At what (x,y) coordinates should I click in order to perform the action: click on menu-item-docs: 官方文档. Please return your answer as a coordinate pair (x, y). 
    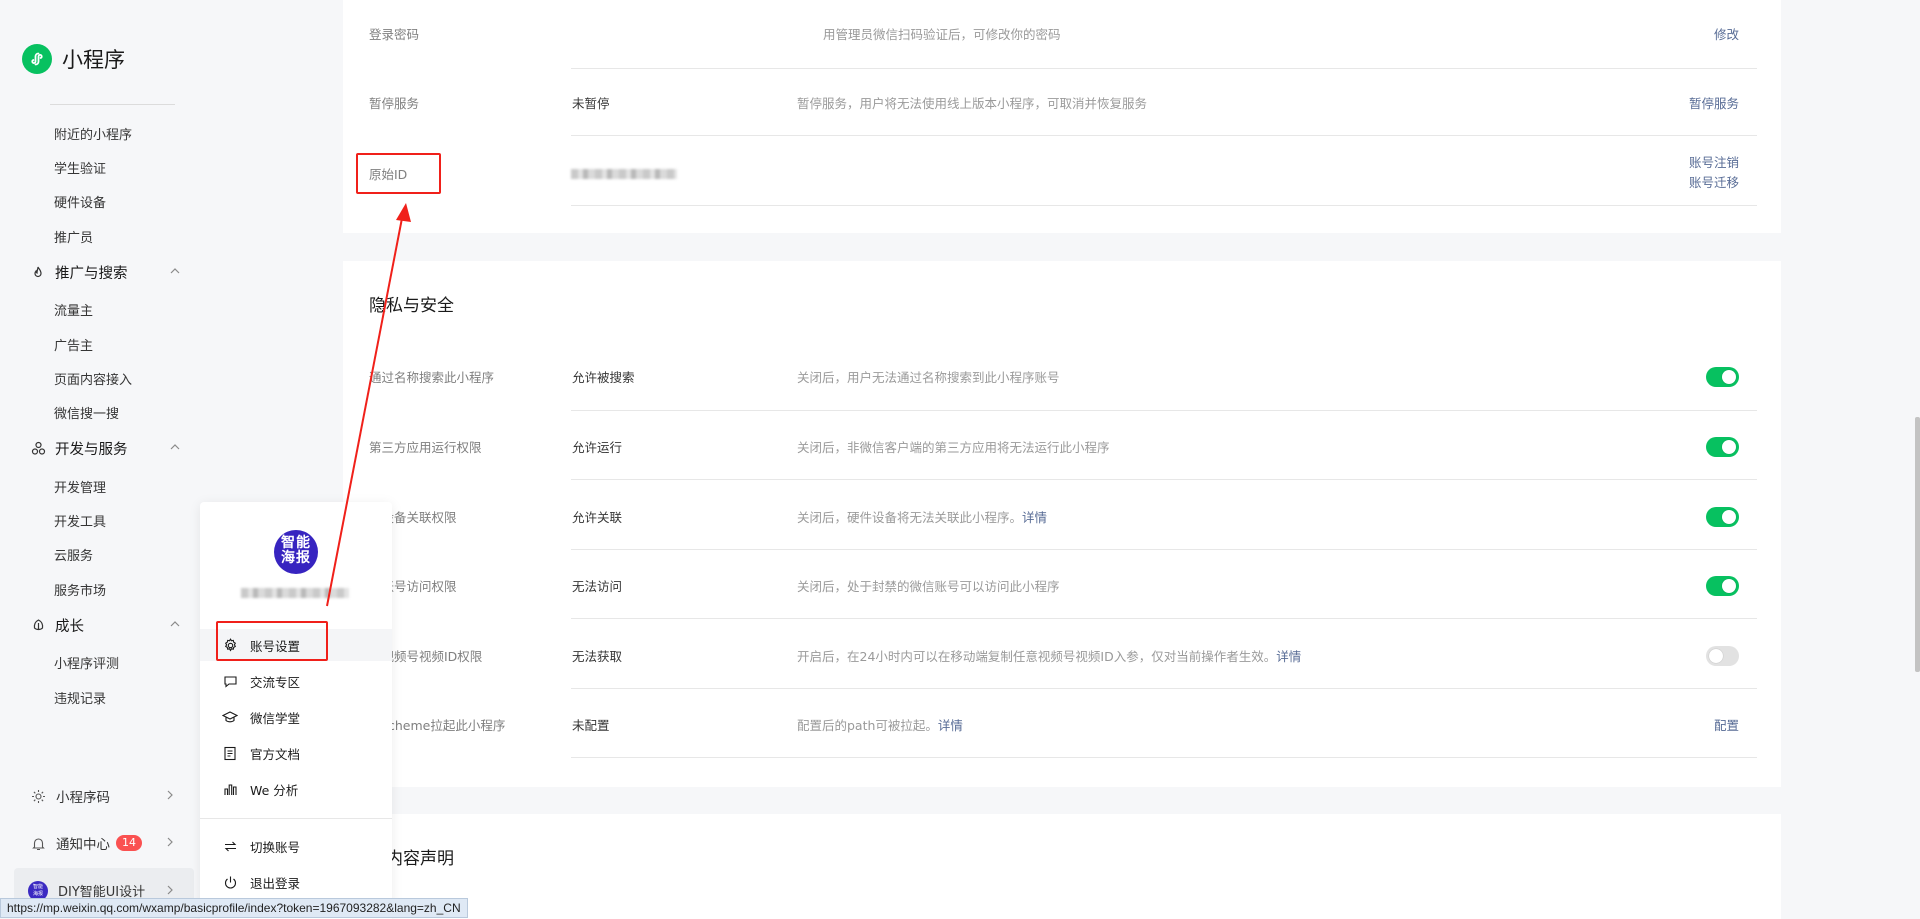
    Looking at the image, I should click on (296, 753).